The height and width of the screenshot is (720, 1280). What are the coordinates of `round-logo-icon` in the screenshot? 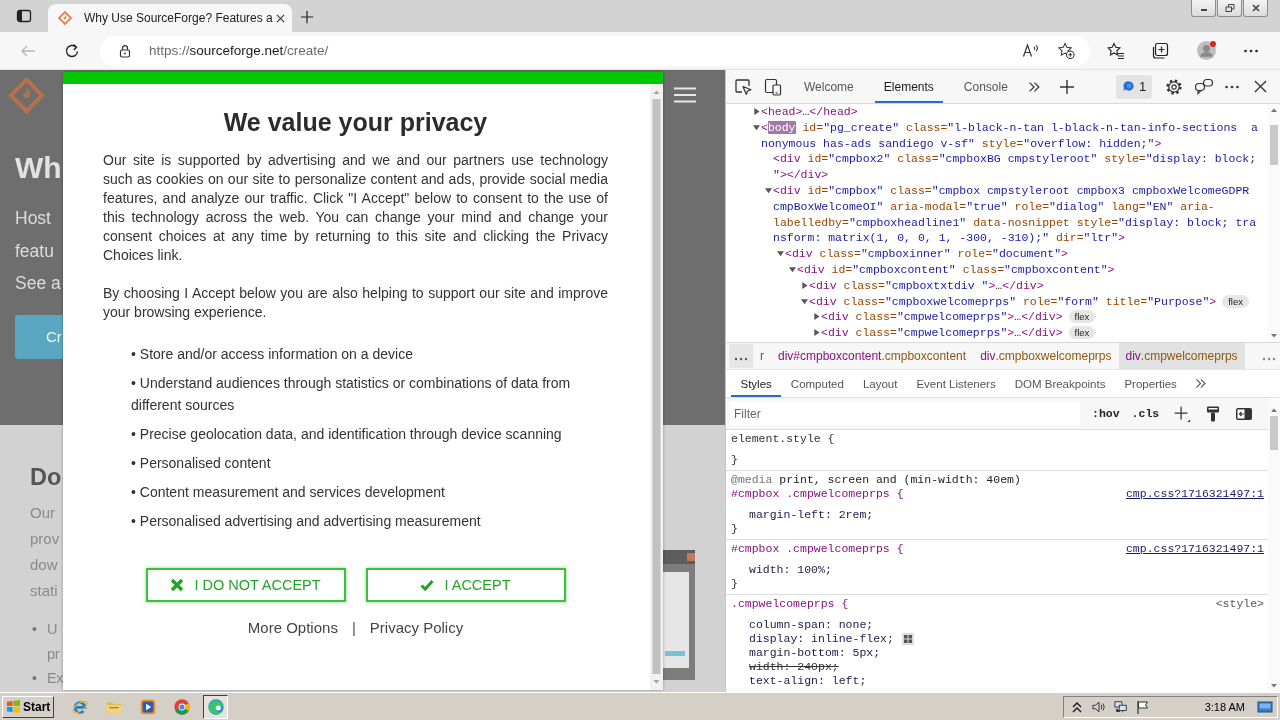 It's located at (181, 706).